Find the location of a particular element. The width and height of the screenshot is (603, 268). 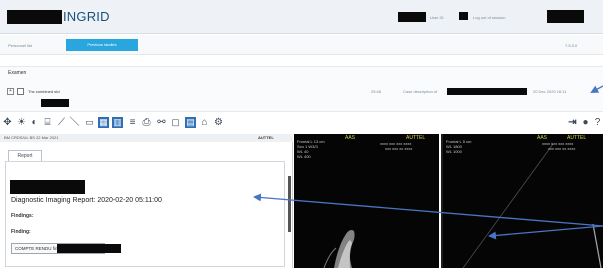

key-image-icon: ⌂ is located at coordinates (204, 122).